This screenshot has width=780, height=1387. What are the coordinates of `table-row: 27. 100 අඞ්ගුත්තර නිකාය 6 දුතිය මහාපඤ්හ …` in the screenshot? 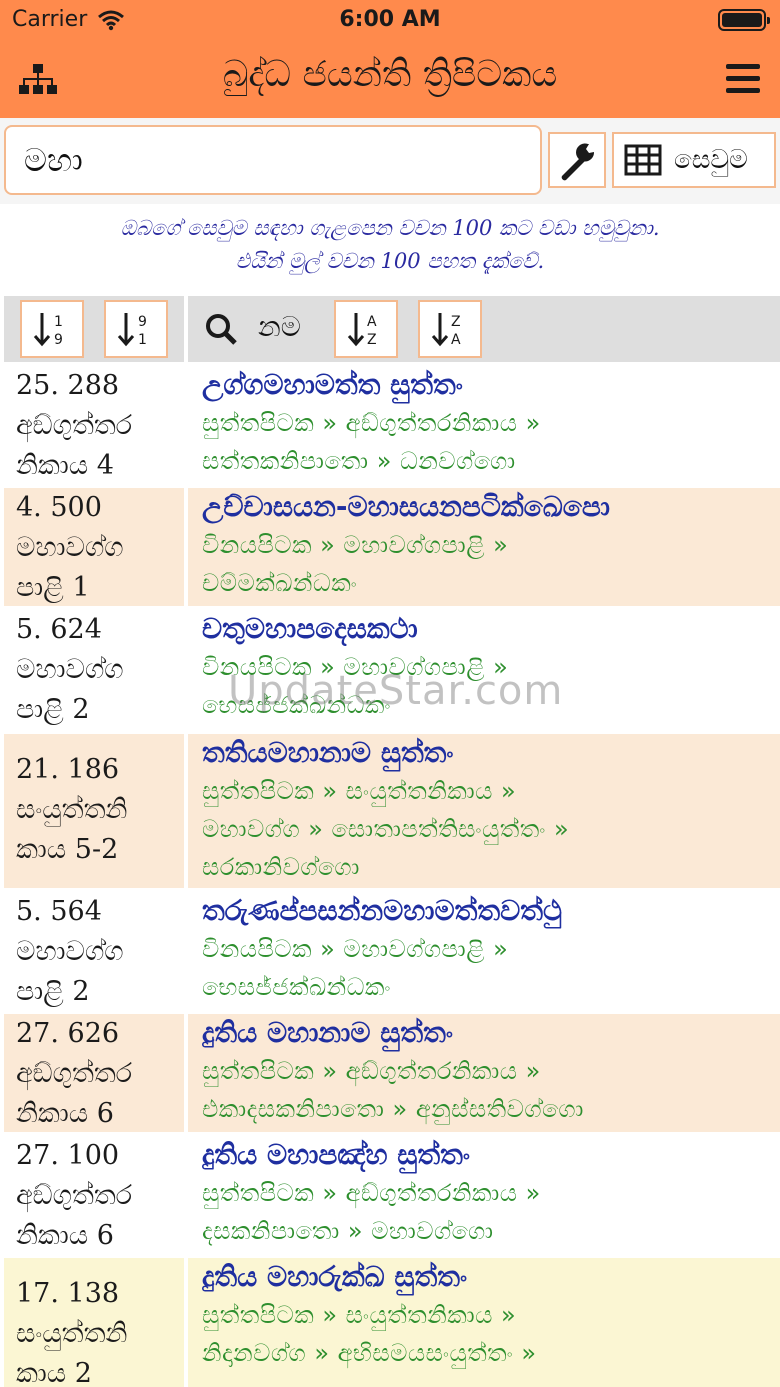 It's located at (390, 1195).